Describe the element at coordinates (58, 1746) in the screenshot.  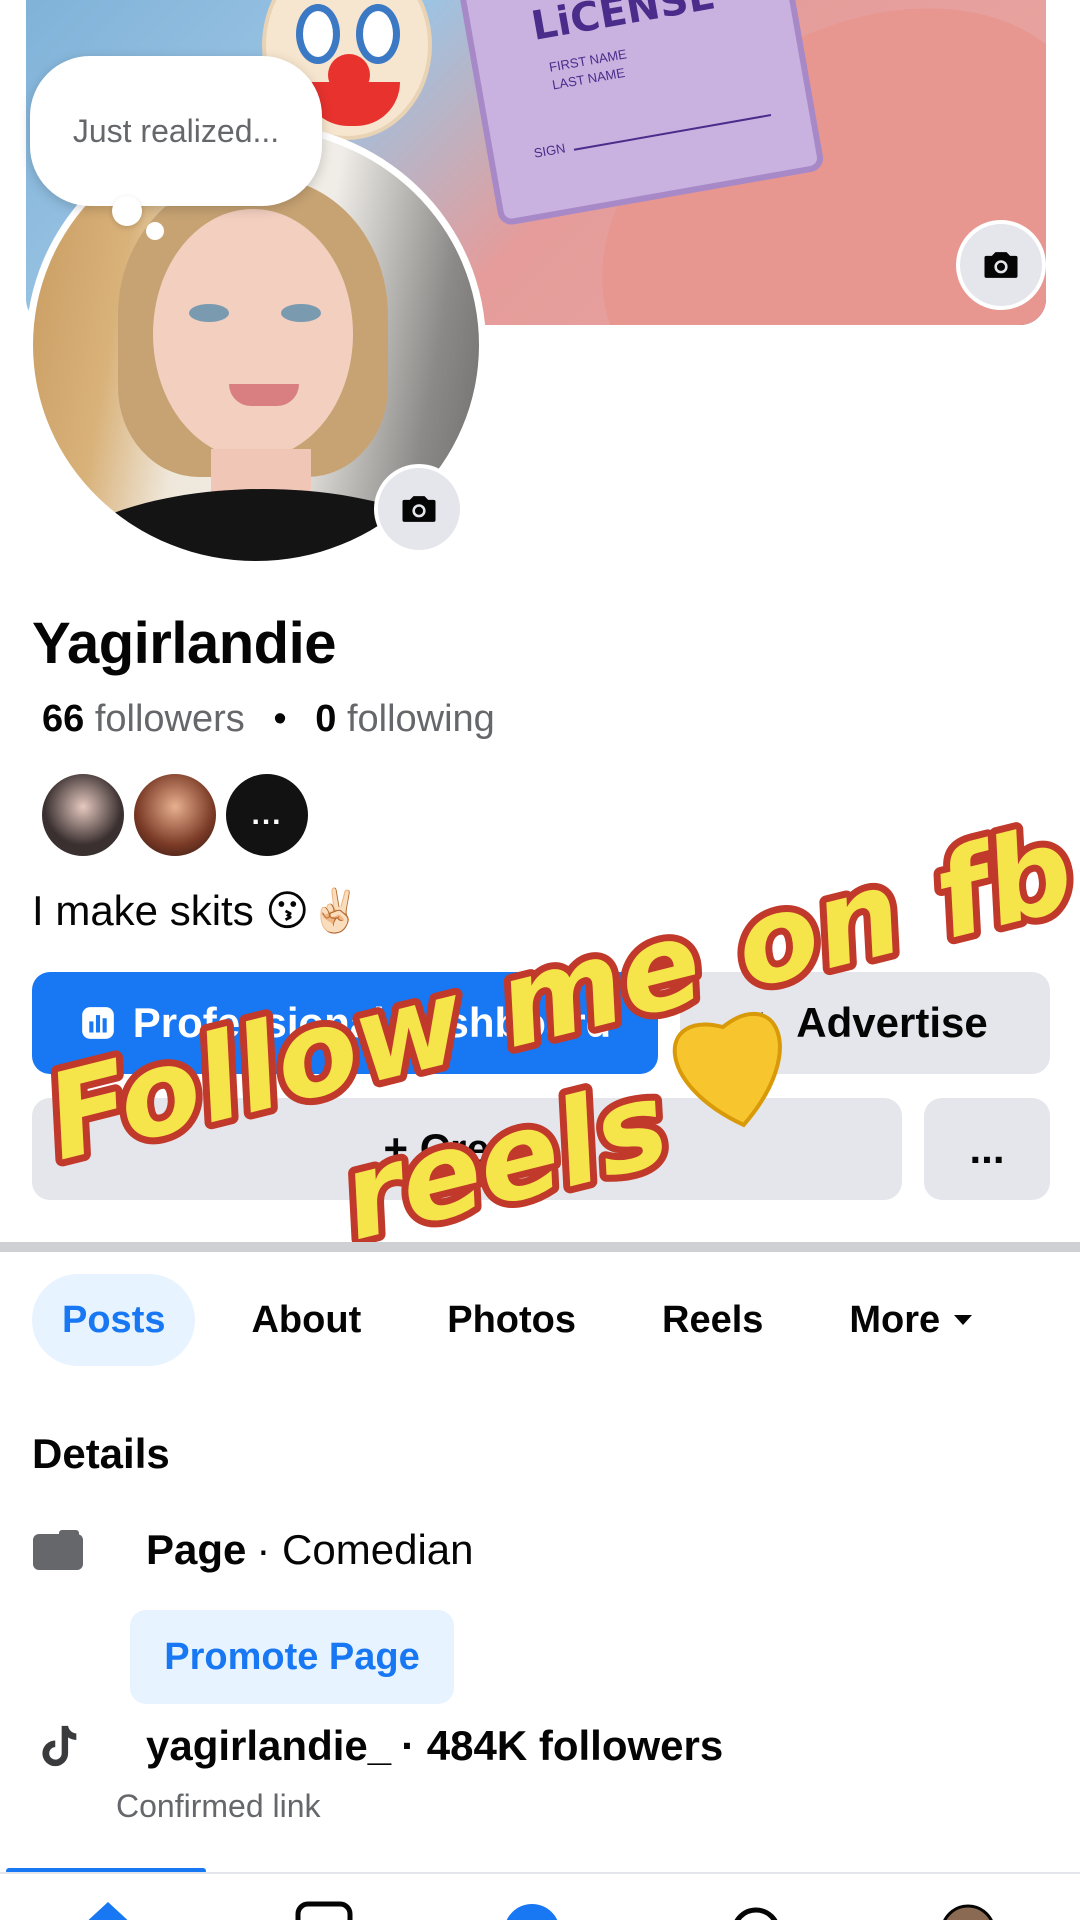
I see `tiktok-icon` at that location.